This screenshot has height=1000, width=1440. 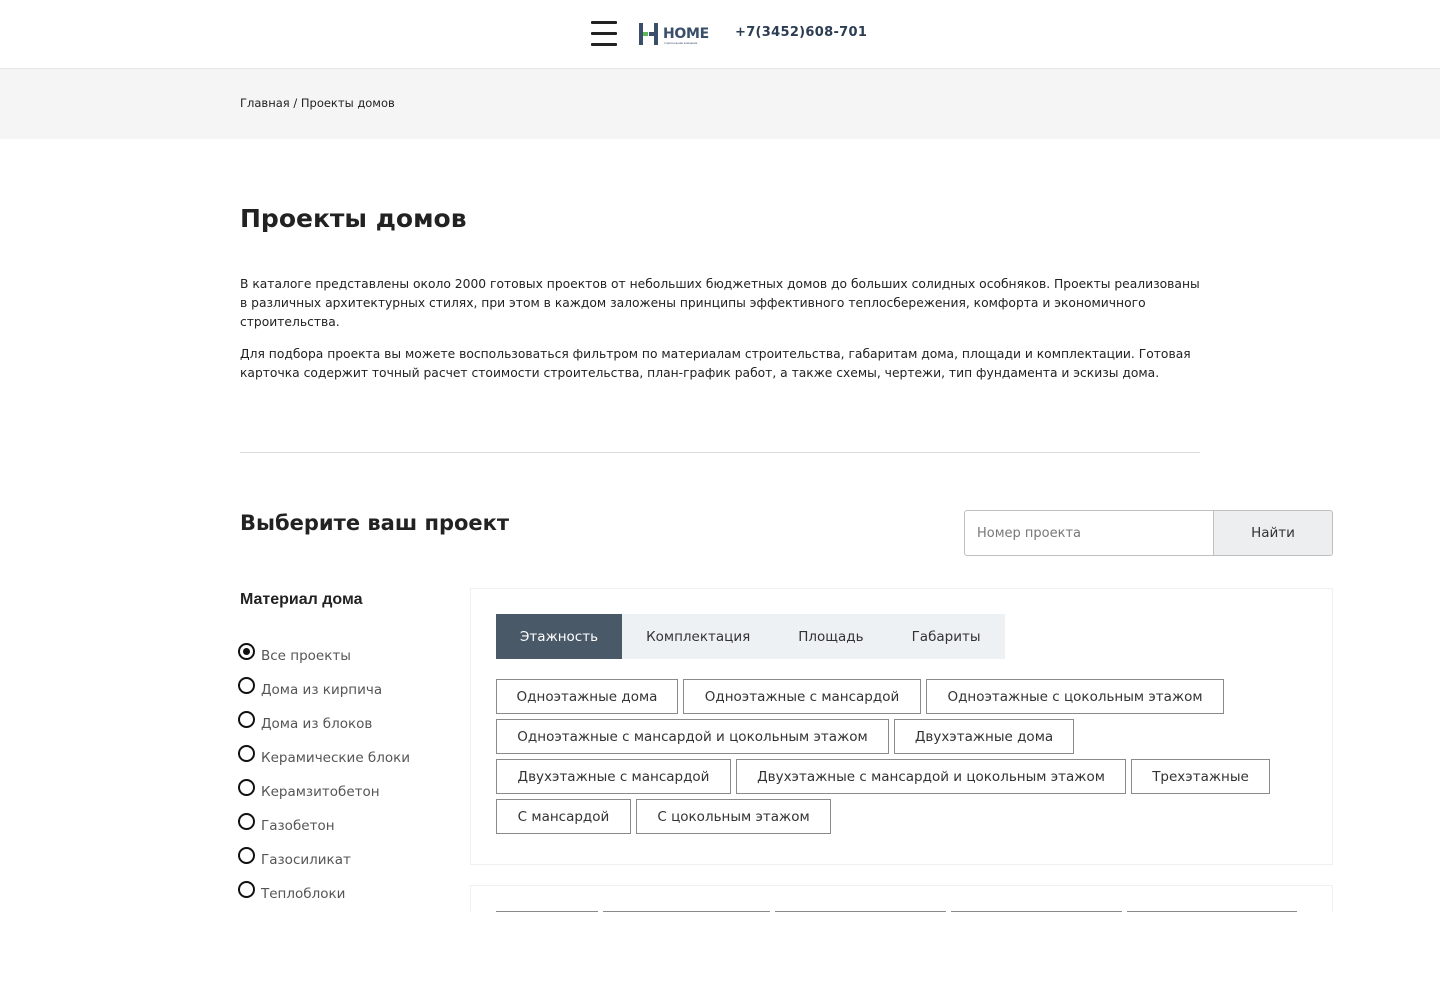 What do you see at coordinates (984, 736) in the screenshot?
I see `floor-option-button: Двухэтажные дома` at bounding box center [984, 736].